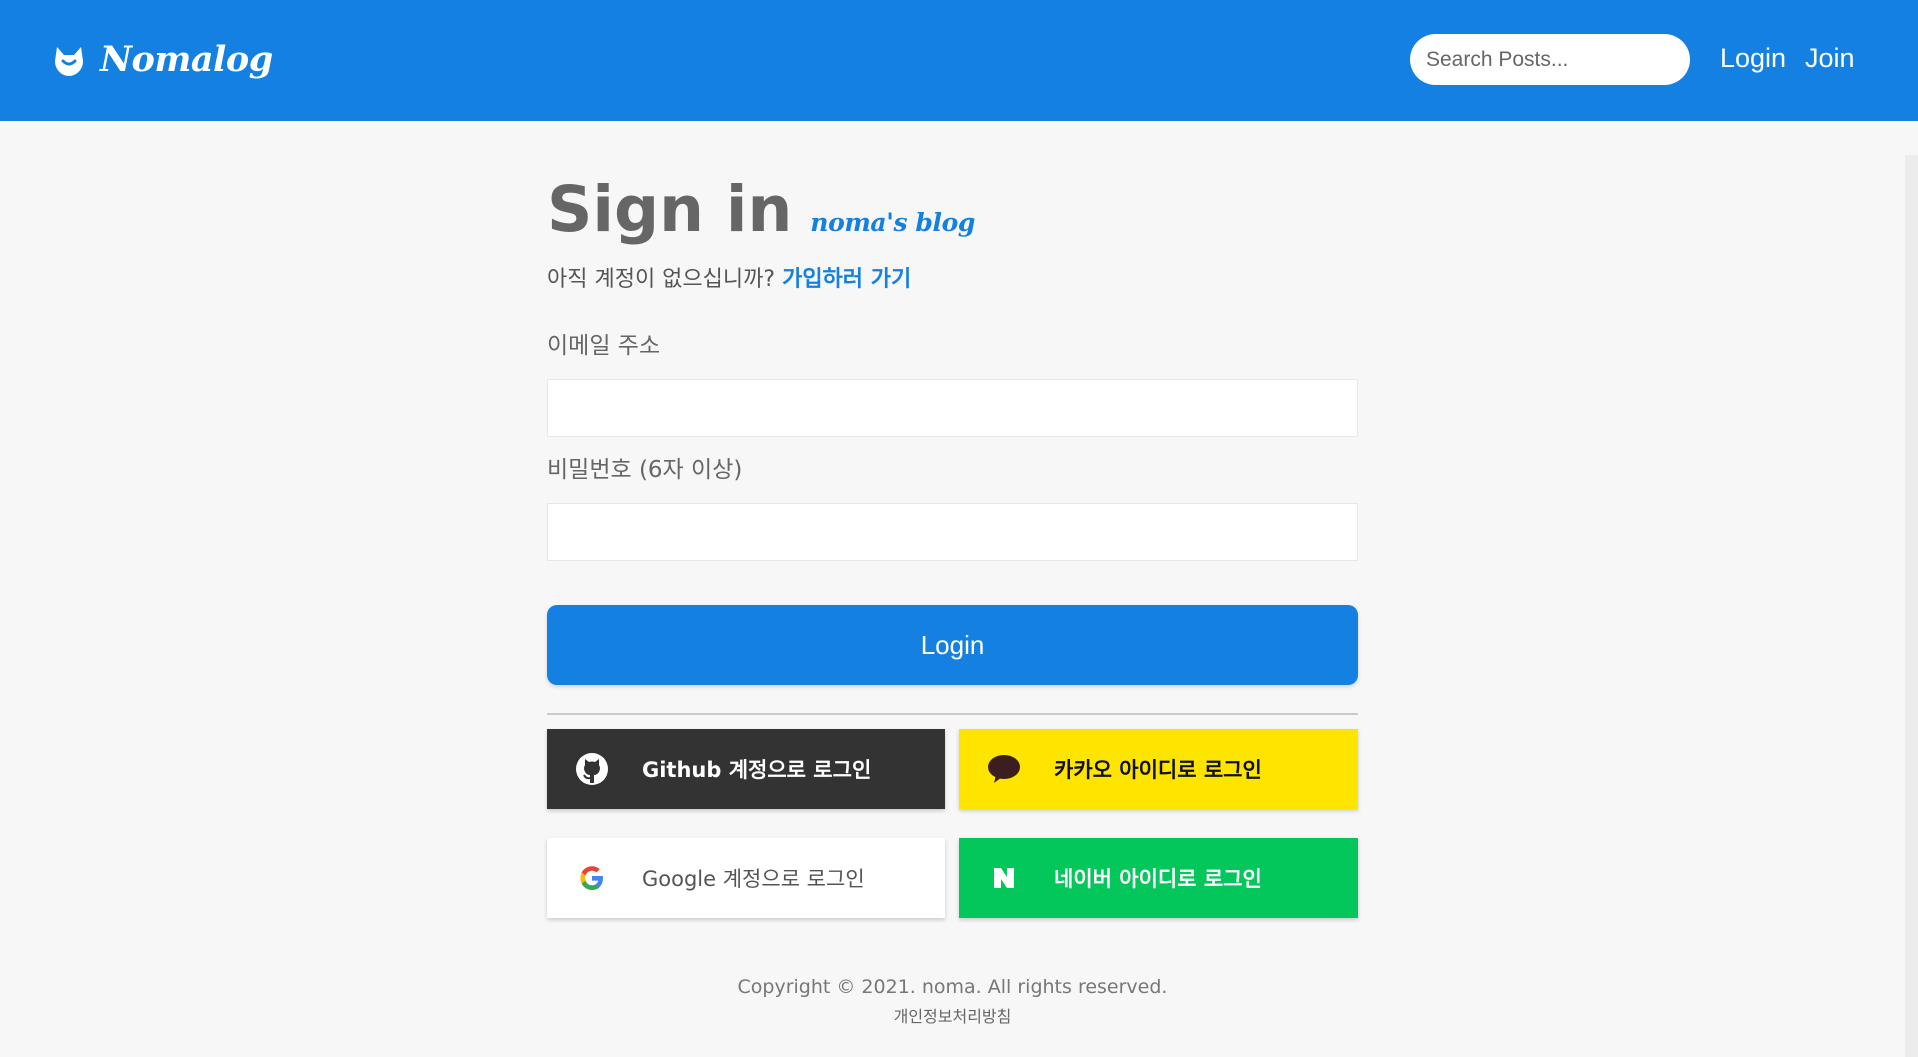 The image size is (1918, 1057). I want to click on scrollbar-track, so click(1911, 606).